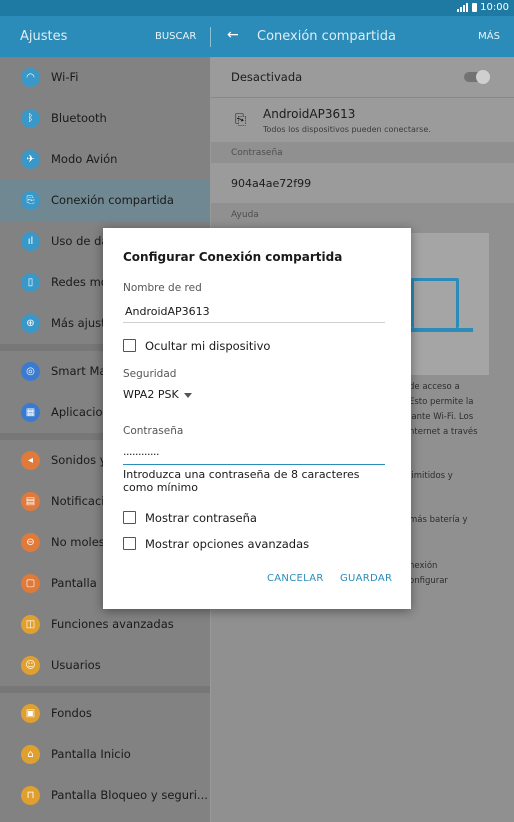  What do you see at coordinates (129, 517) in the screenshot?
I see `show-password-checkbox` at bounding box center [129, 517].